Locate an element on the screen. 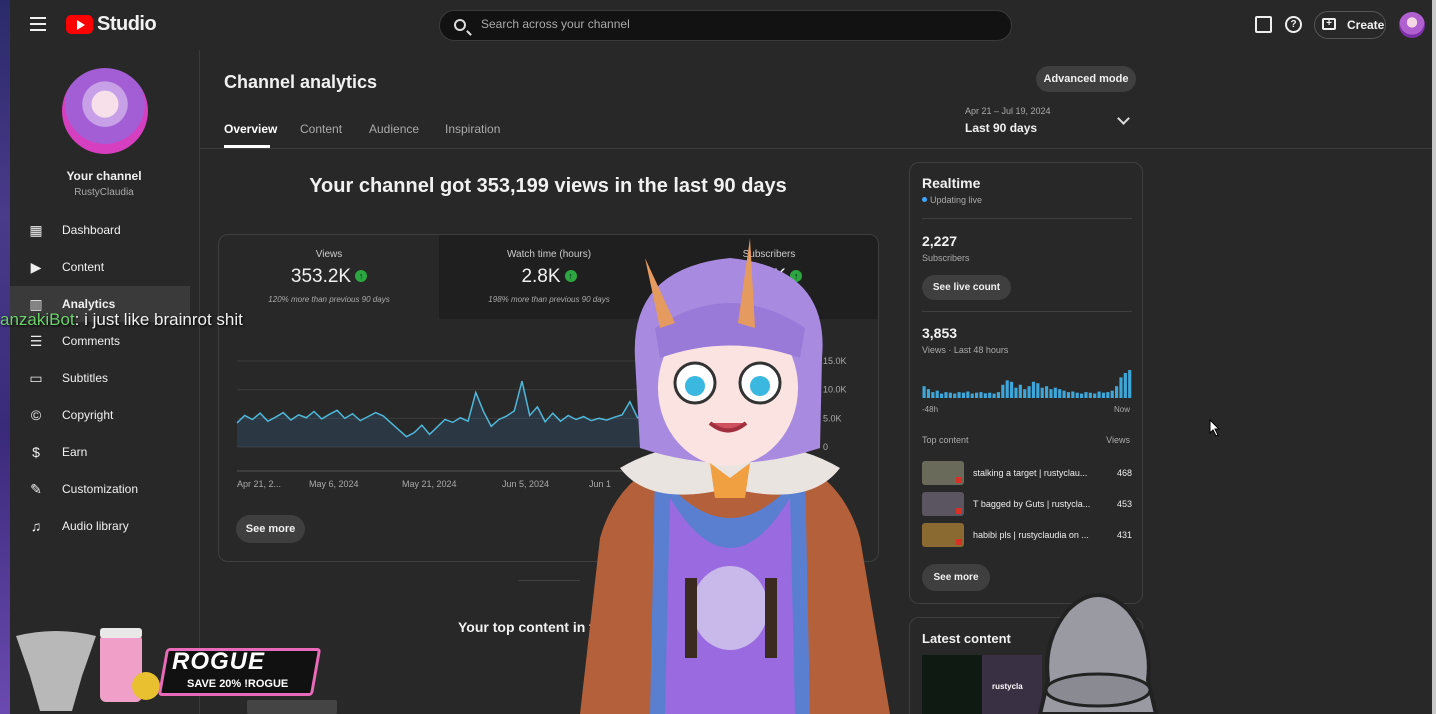 The image size is (1436, 714). top-content-row: habibi pls | rustyclaudia on ... 431 is located at coordinates (1027, 536).